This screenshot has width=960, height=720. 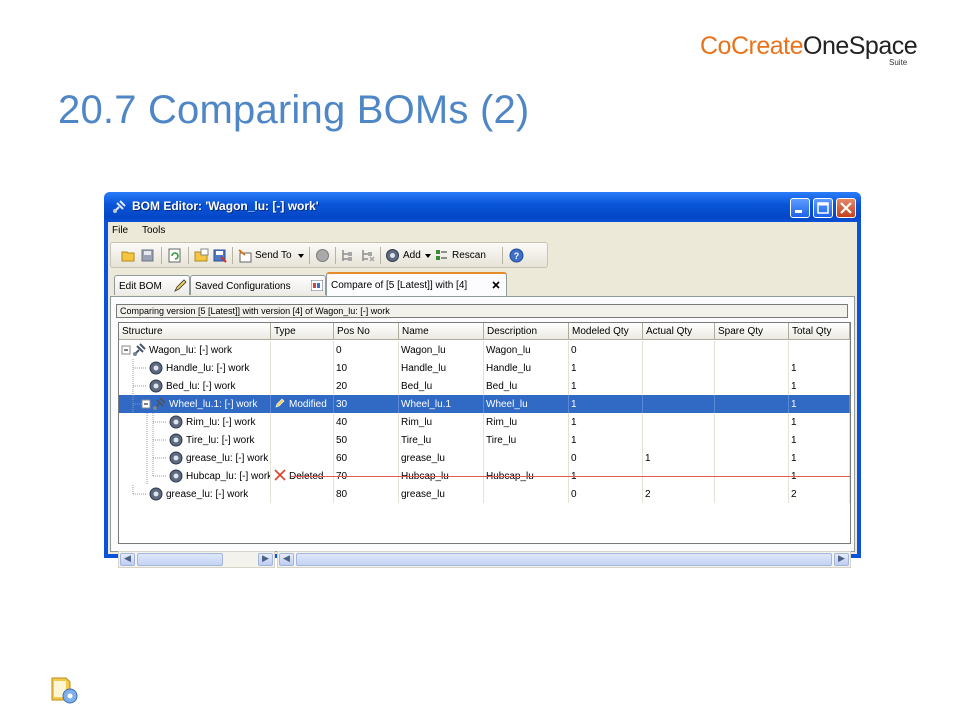 What do you see at coordinates (679, 331) in the screenshot?
I see `col-actual-qty: Actual Qty` at bounding box center [679, 331].